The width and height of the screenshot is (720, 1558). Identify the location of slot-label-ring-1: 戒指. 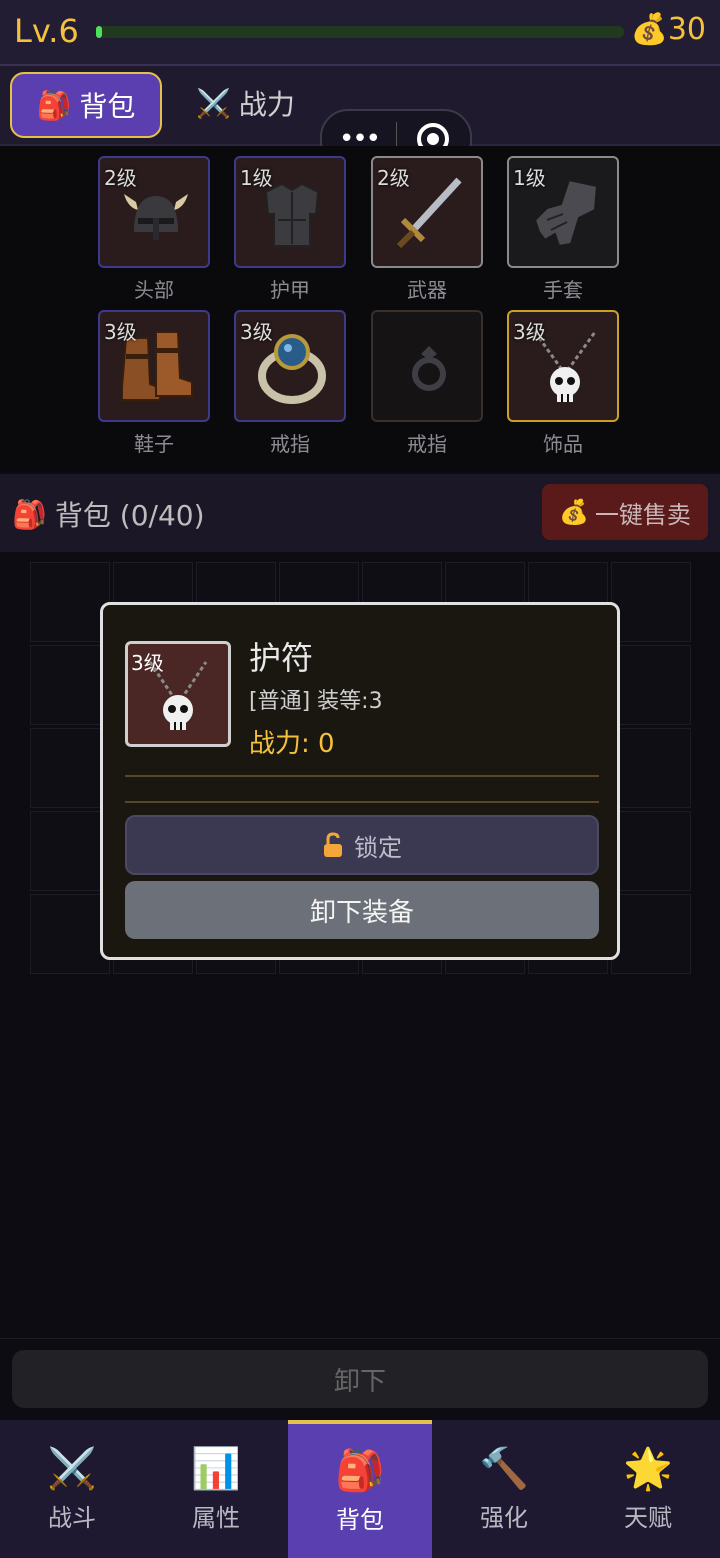
(290, 444).